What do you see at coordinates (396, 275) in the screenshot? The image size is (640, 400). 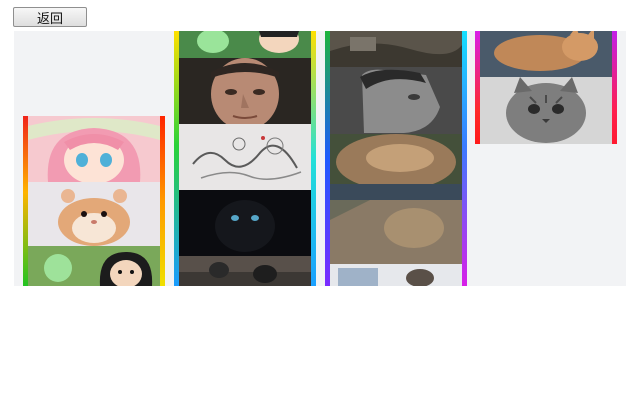 I see `cat-window-image` at bounding box center [396, 275].